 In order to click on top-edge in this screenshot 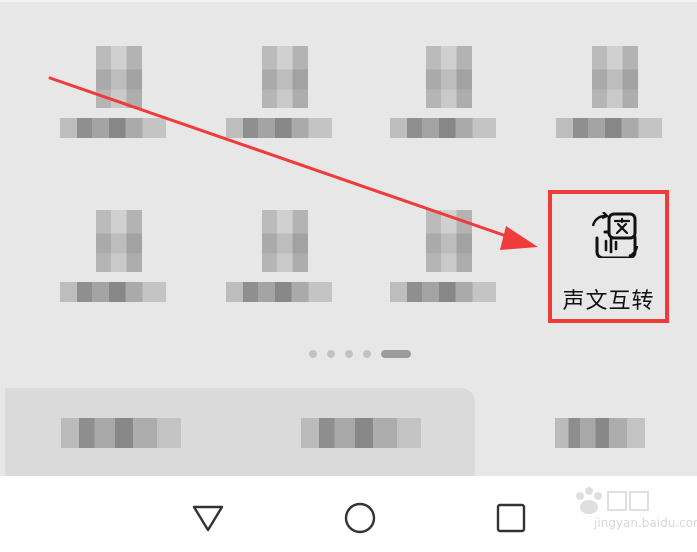, I will do `click(348, 1)`.